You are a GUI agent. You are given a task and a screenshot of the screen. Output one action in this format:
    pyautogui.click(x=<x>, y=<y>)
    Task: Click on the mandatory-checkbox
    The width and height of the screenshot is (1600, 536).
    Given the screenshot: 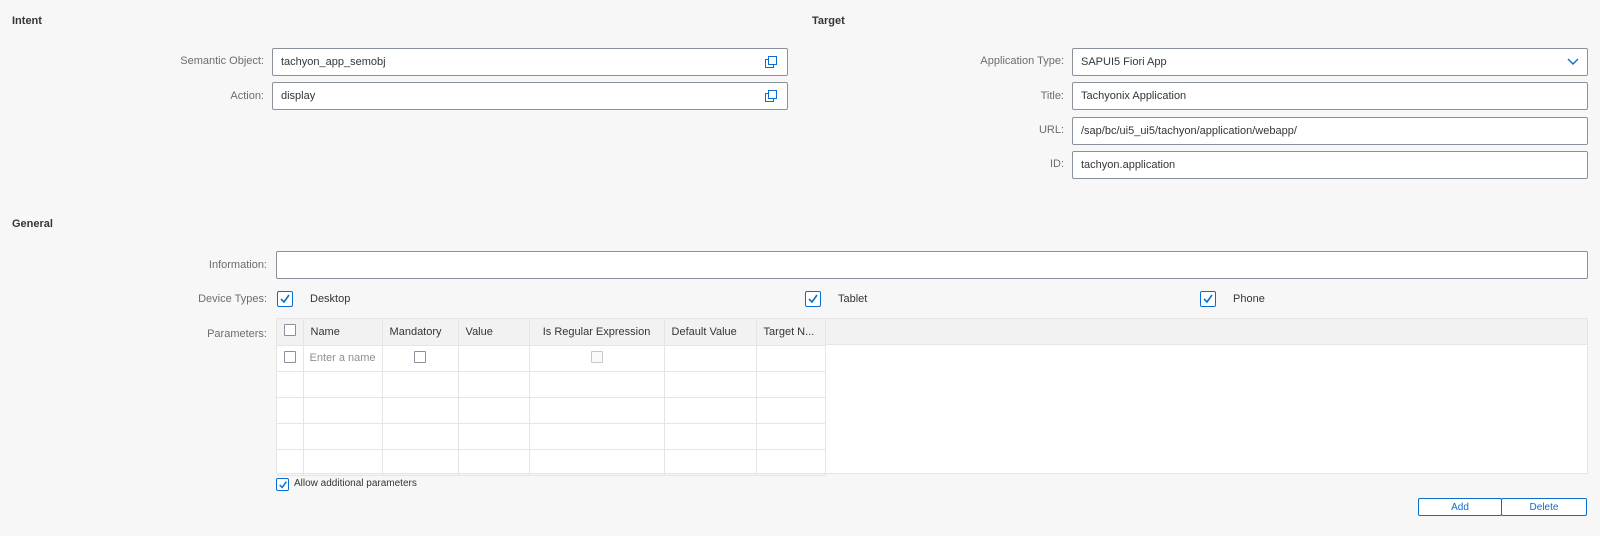 What is the action you would take?
    pyautogui.click(x=420, y=356)
    